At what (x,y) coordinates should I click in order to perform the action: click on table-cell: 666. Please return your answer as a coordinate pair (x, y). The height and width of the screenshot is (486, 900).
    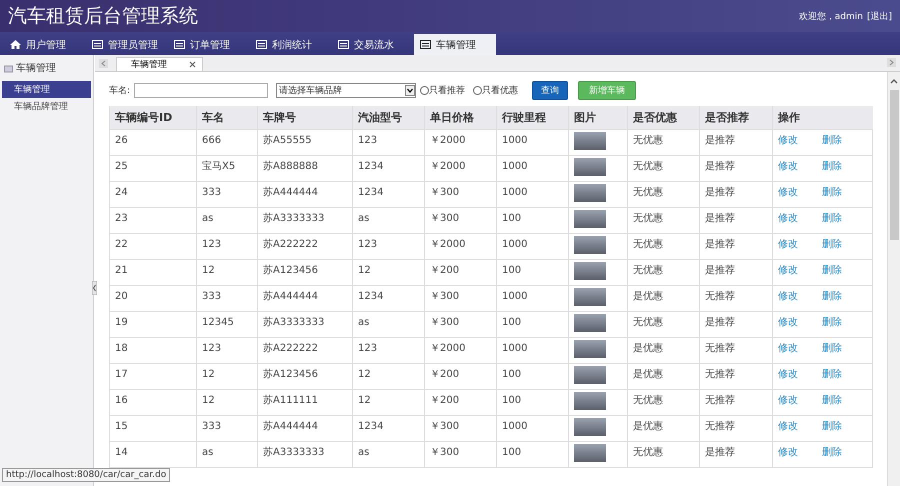
    Looking at the image, I should click on (227, 143).